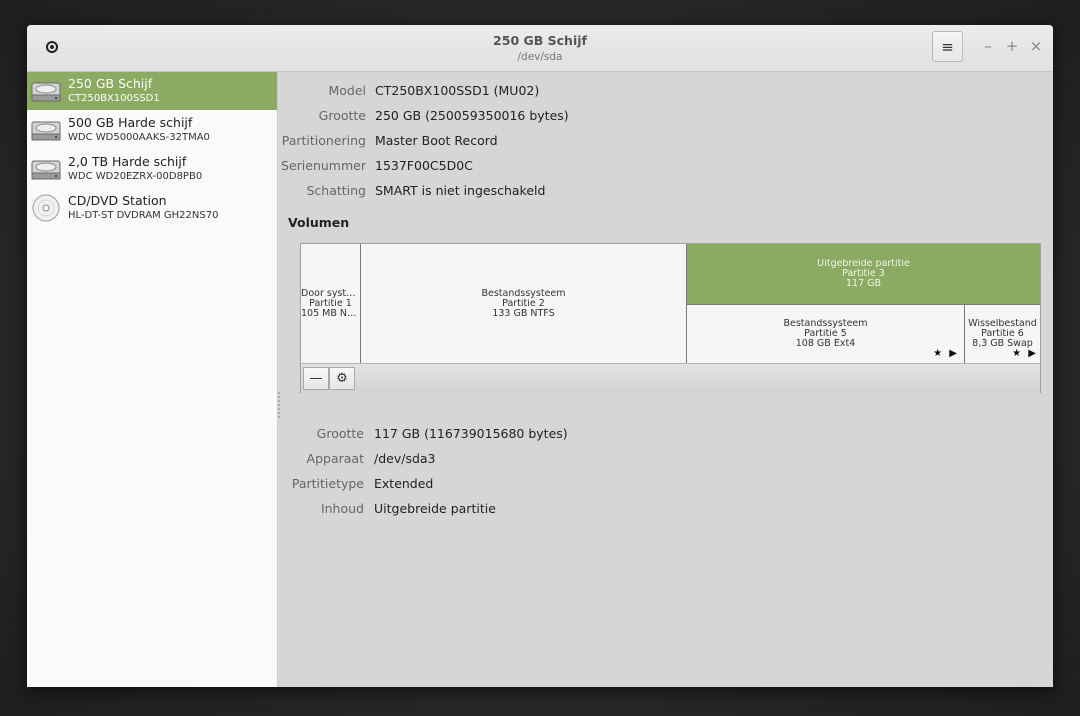  Describe the element at coordinates (460, 190) in the screenshot. I see `assessment-value: SMART is niet ingeschakeld` at that location.